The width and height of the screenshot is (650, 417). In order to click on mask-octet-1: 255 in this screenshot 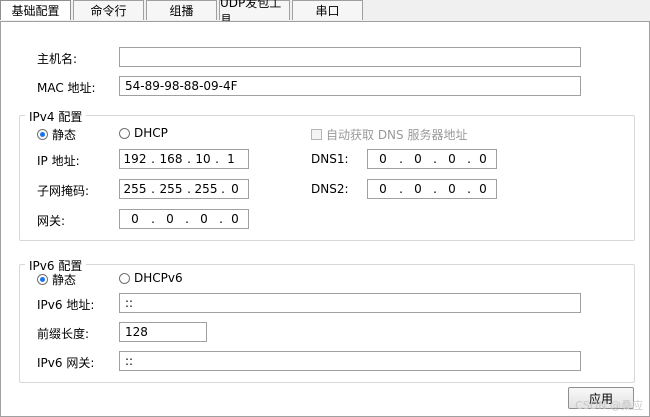, I will do `click(135, 189)`.